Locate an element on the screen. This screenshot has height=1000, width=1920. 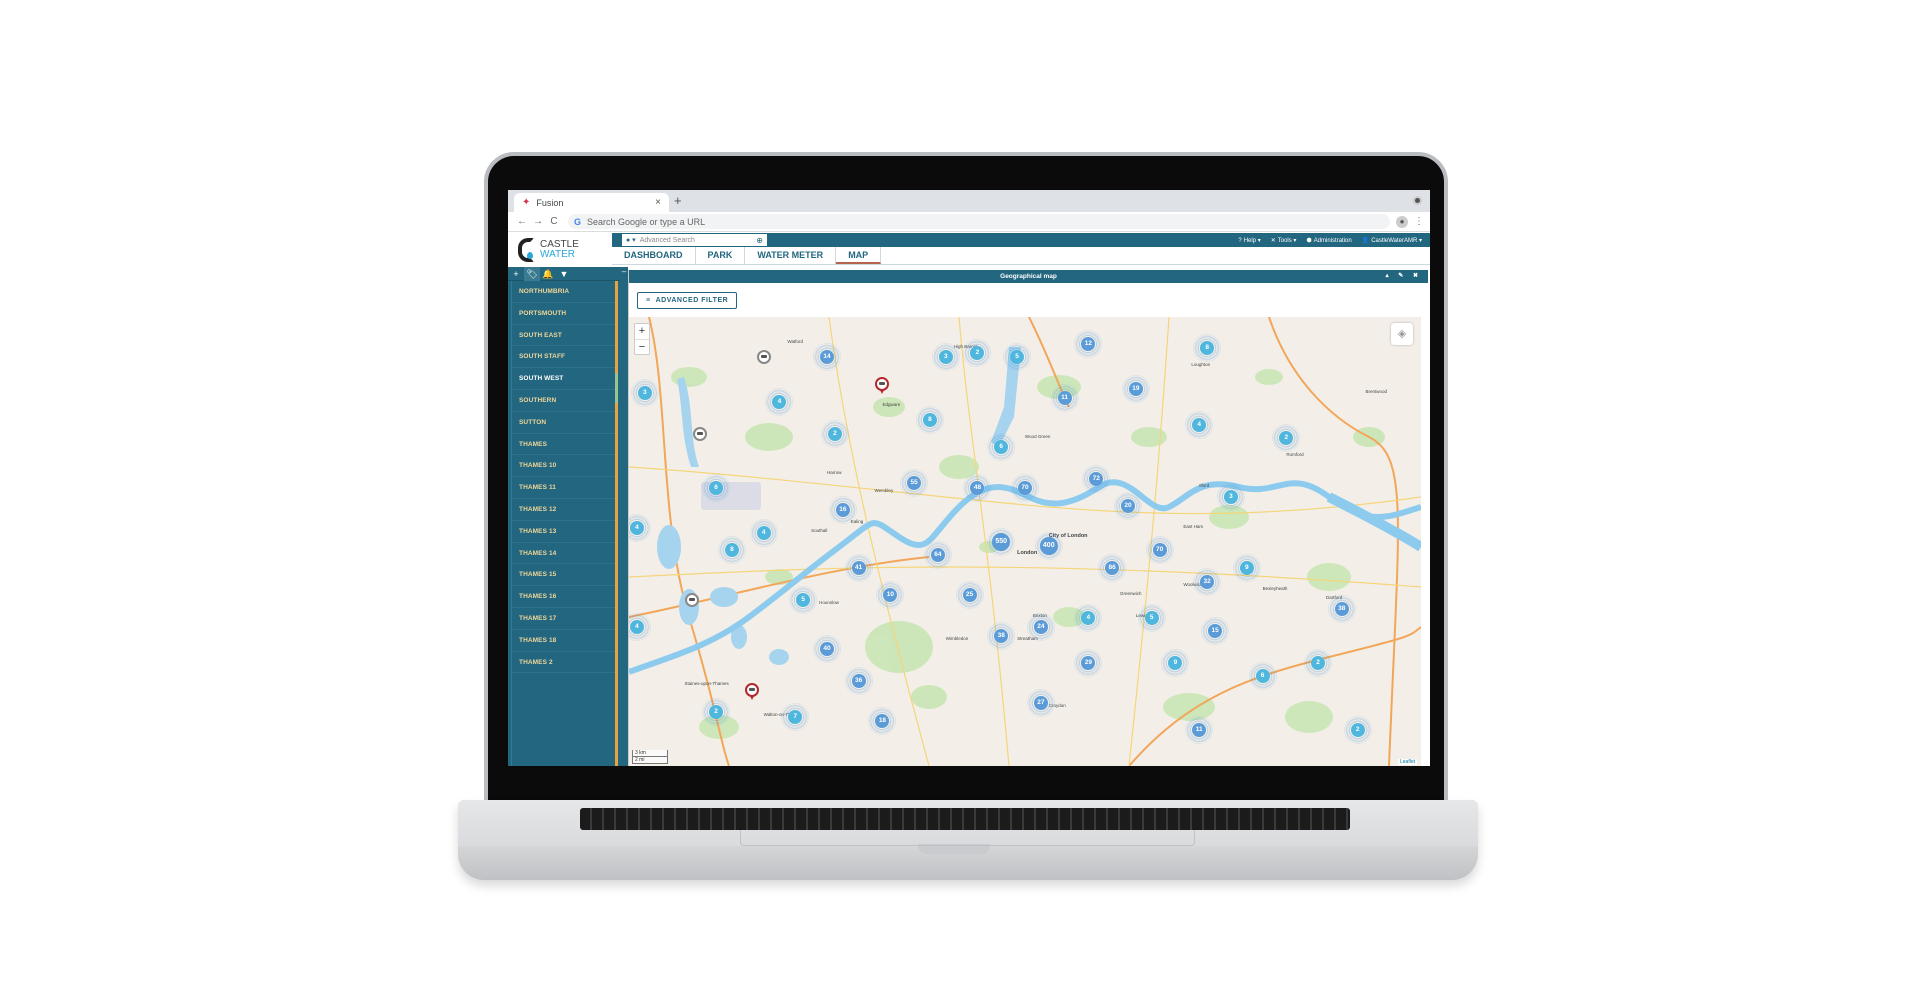
sidebar-item: SUTTON is located at coordinates (563, 423).